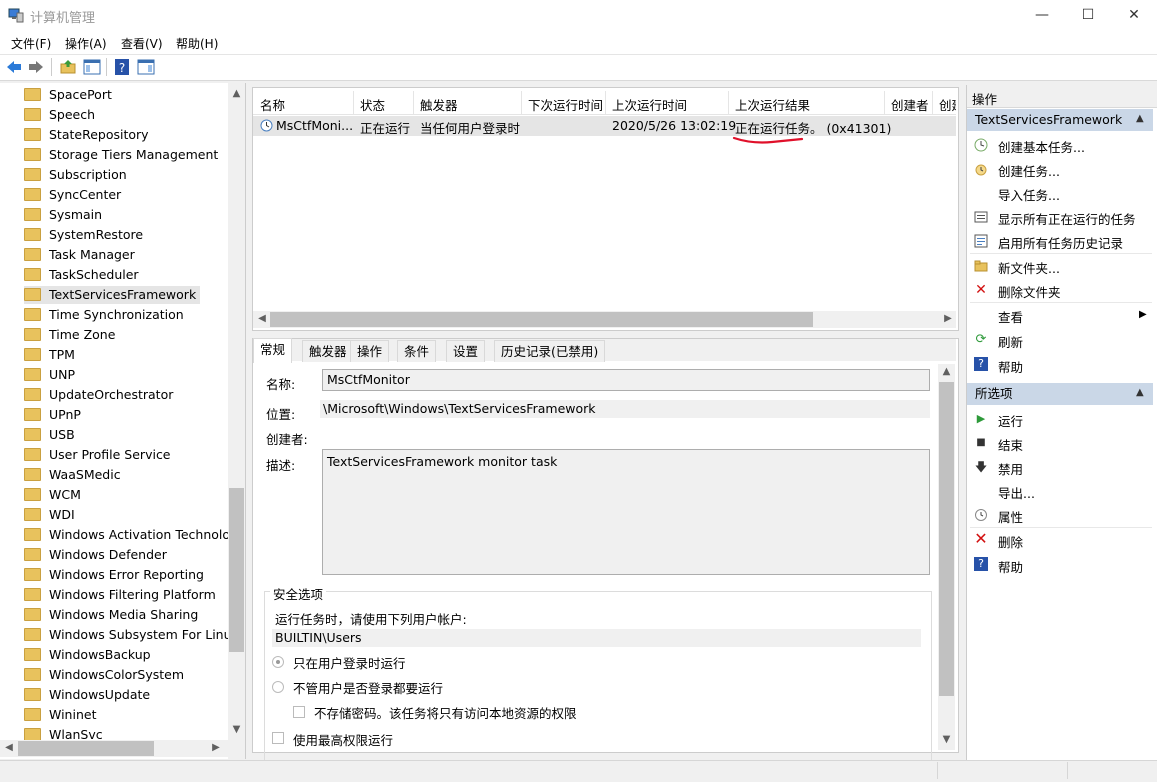 Image resolution: width=1157 pixels, height=782 pixels. I want to click on tree-item: WindowsBackup, so click(87, 655).